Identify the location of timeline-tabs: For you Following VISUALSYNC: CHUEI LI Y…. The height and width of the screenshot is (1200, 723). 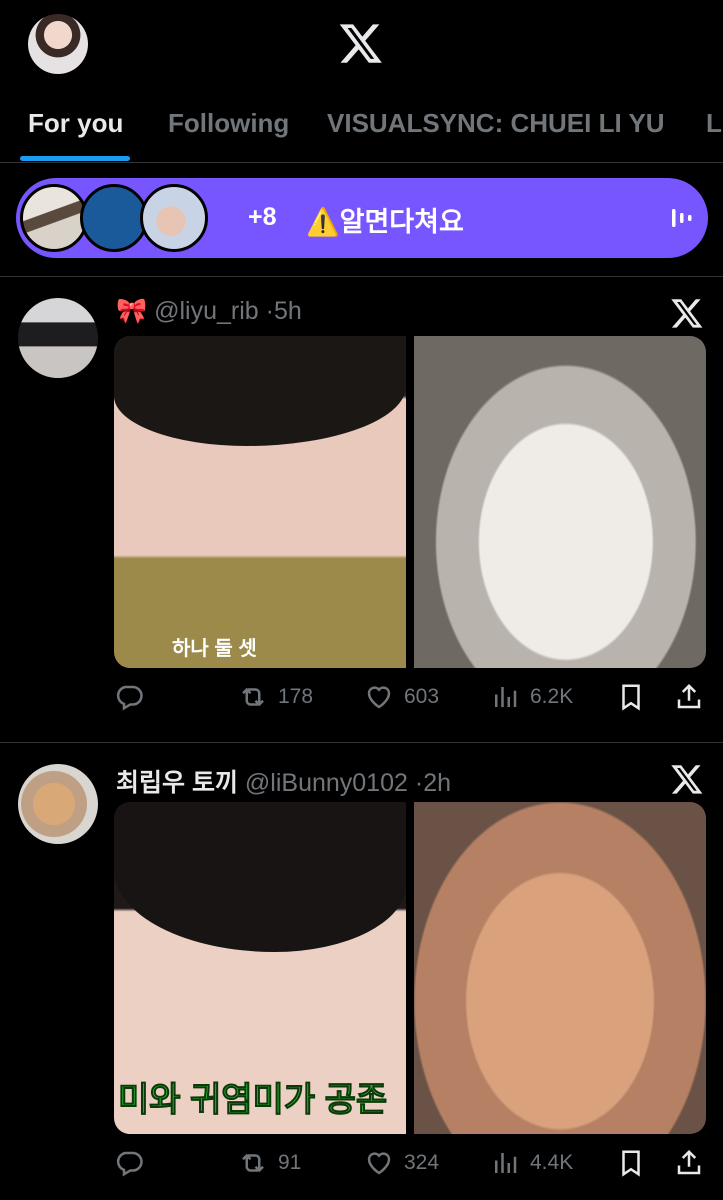
(361, 124).